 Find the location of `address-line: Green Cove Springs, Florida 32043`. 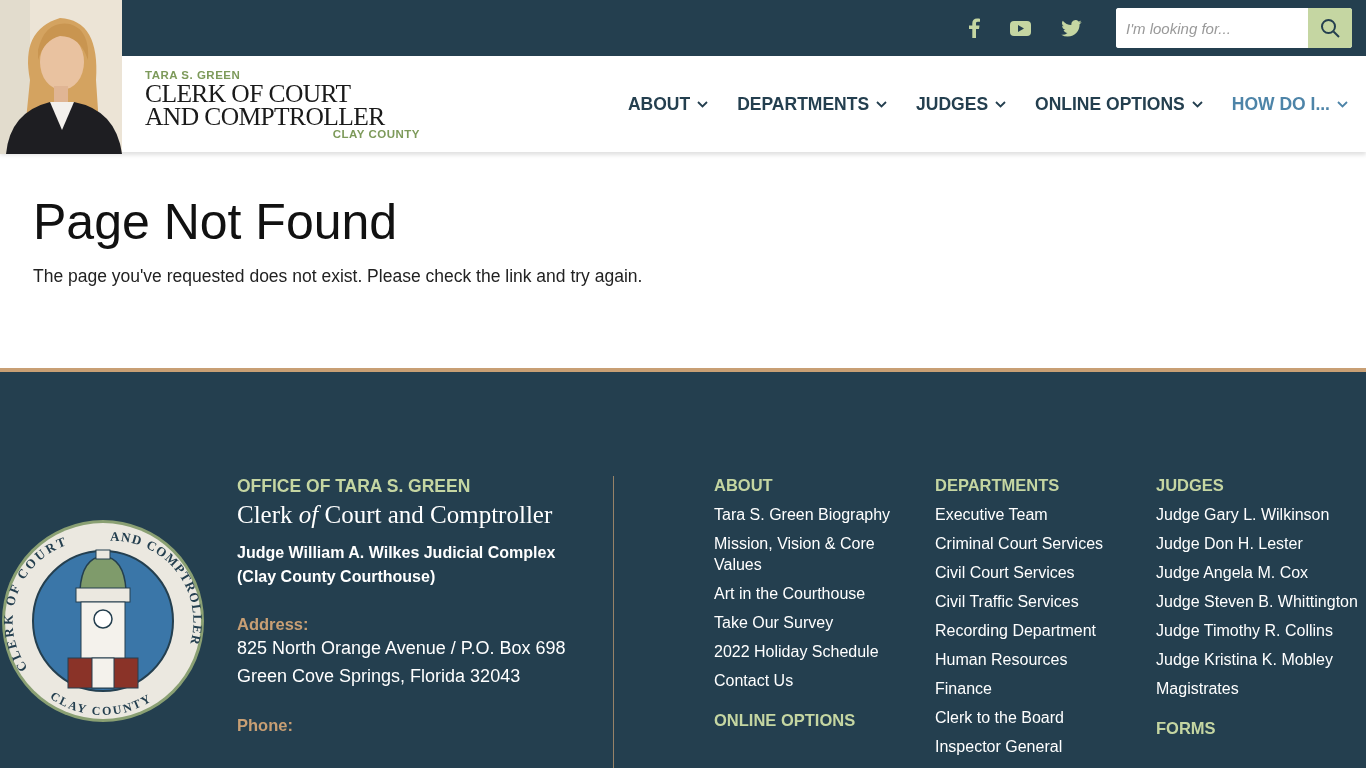

address-line: Green Cove Springs, Florida 32043 is located at coordinates (379, 676).